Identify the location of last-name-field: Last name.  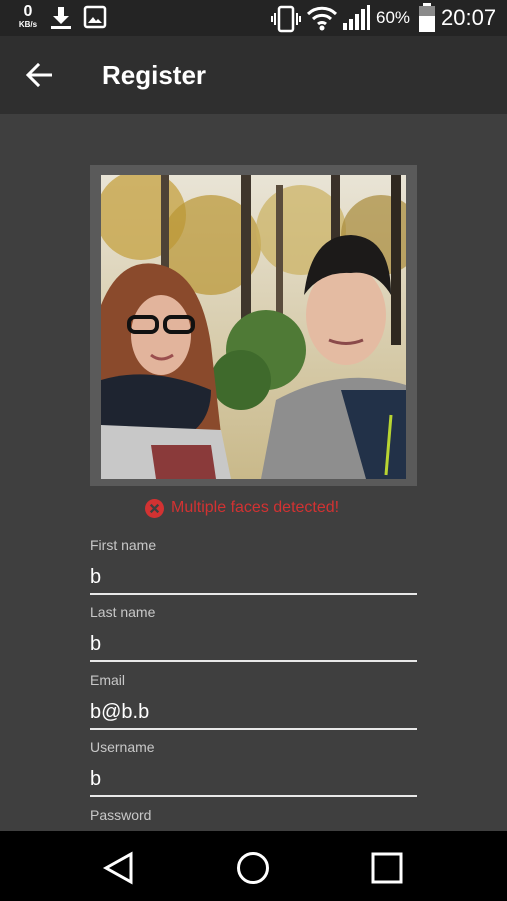
(253, 633).